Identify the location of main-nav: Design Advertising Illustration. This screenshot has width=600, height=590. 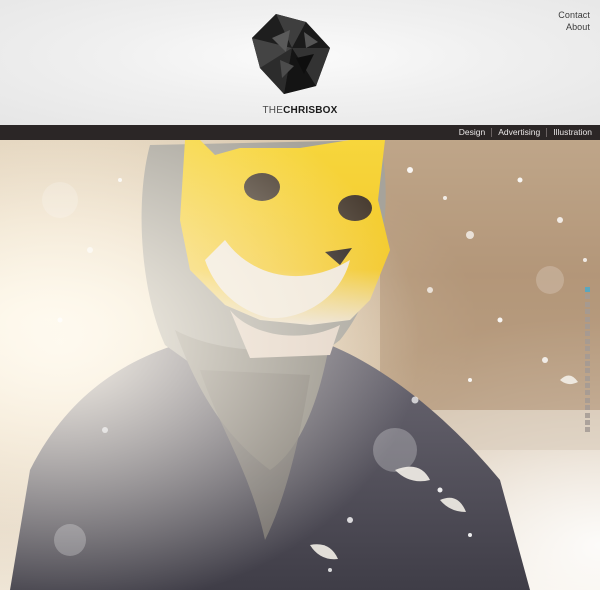
(300, 132).